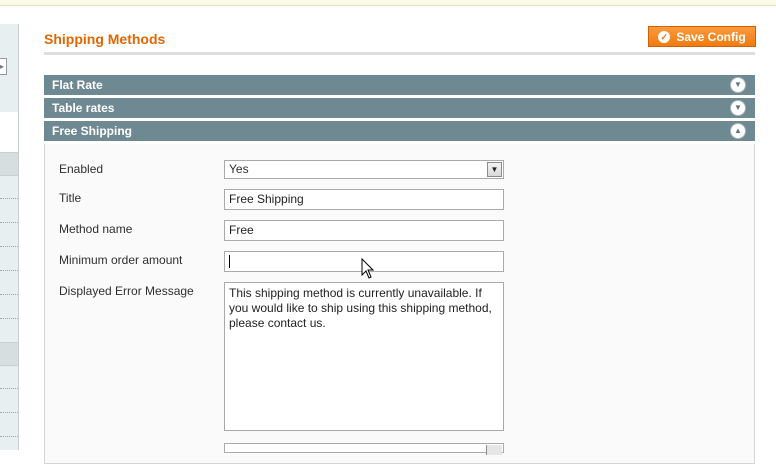  What do you see at coordinates (9, 237) in the screenshot?
I see `left-sidebar: ▸` at bounding box center [9, 237].